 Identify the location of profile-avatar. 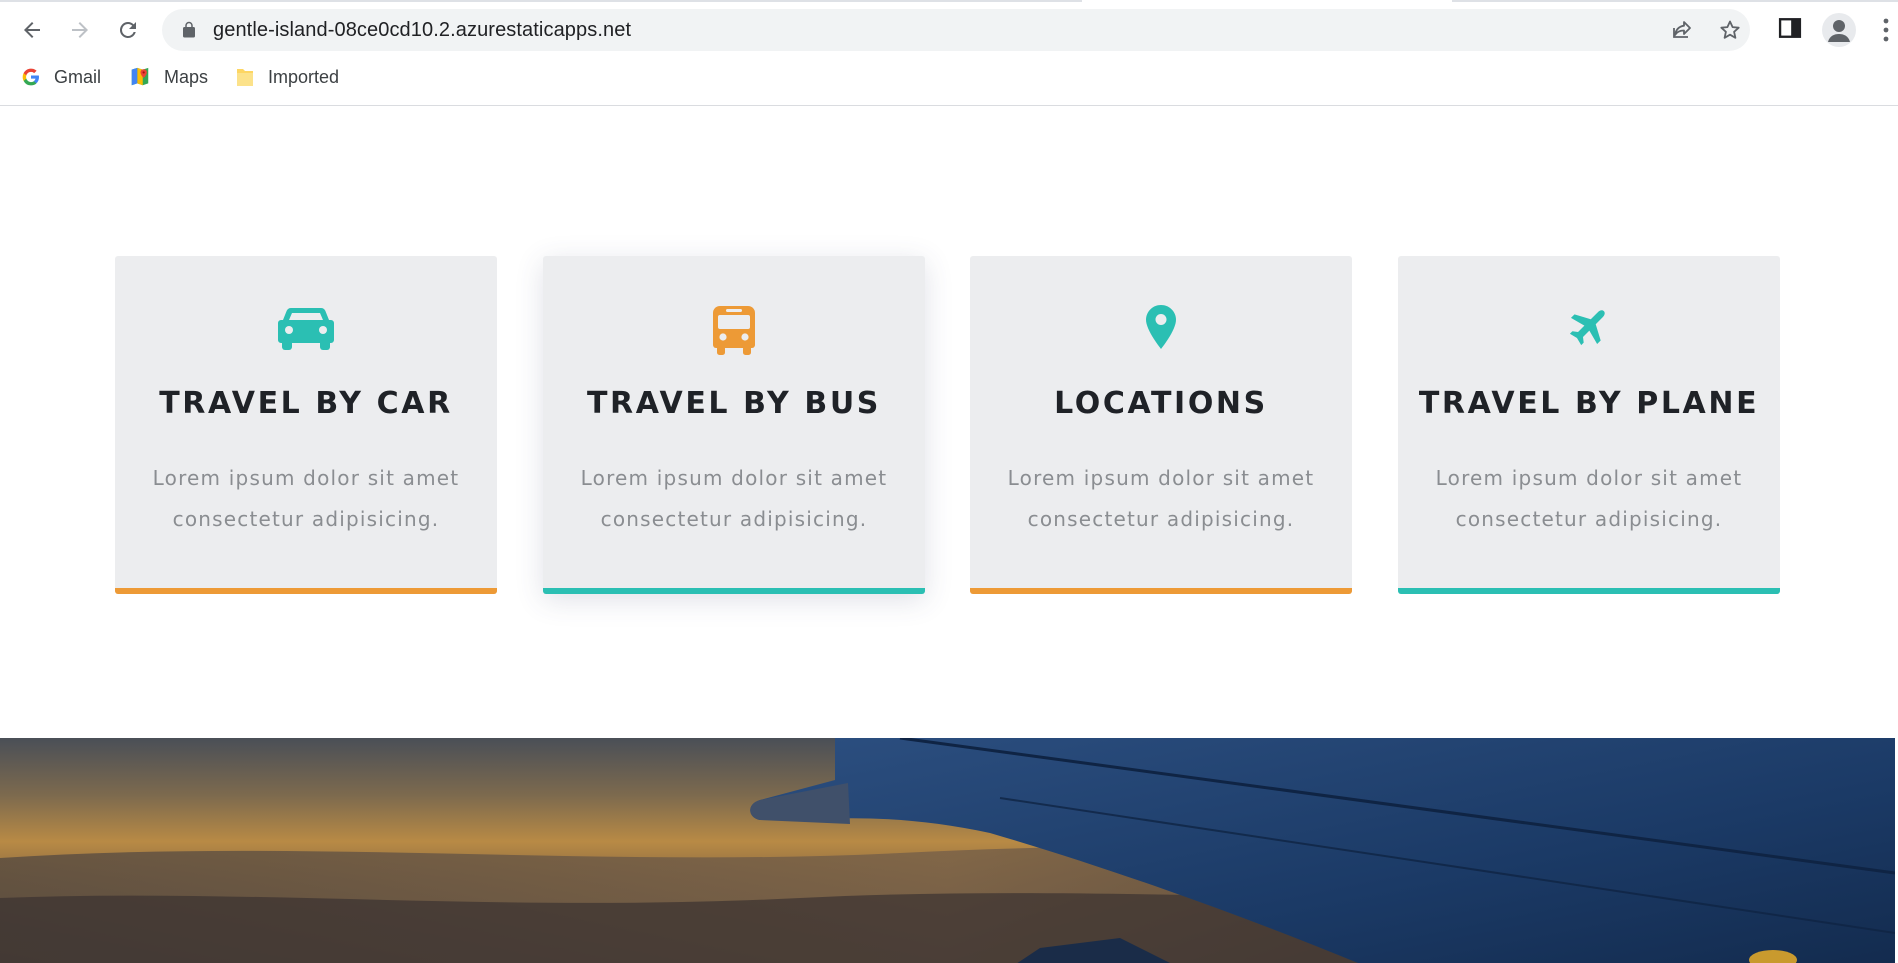
(1839, 30).